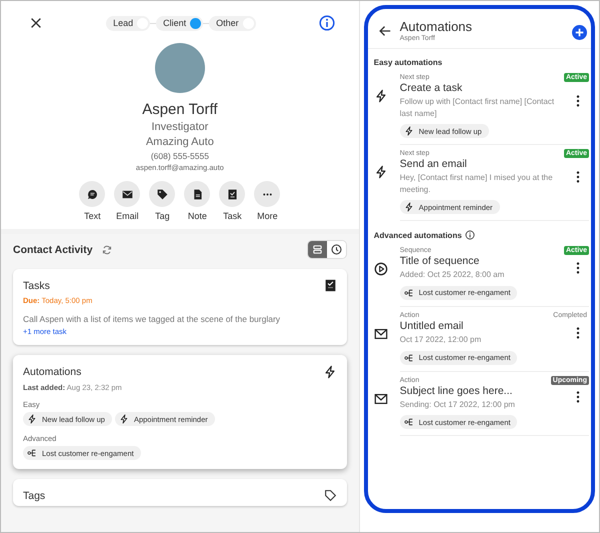 This screenshot has width=600, height=533. What do you see at coordinates (477, 184) in the screenshot?
I see `automation-detail: Hey, [Contact first name] I mised you at the meeting.` at bounding box center [477, 184].